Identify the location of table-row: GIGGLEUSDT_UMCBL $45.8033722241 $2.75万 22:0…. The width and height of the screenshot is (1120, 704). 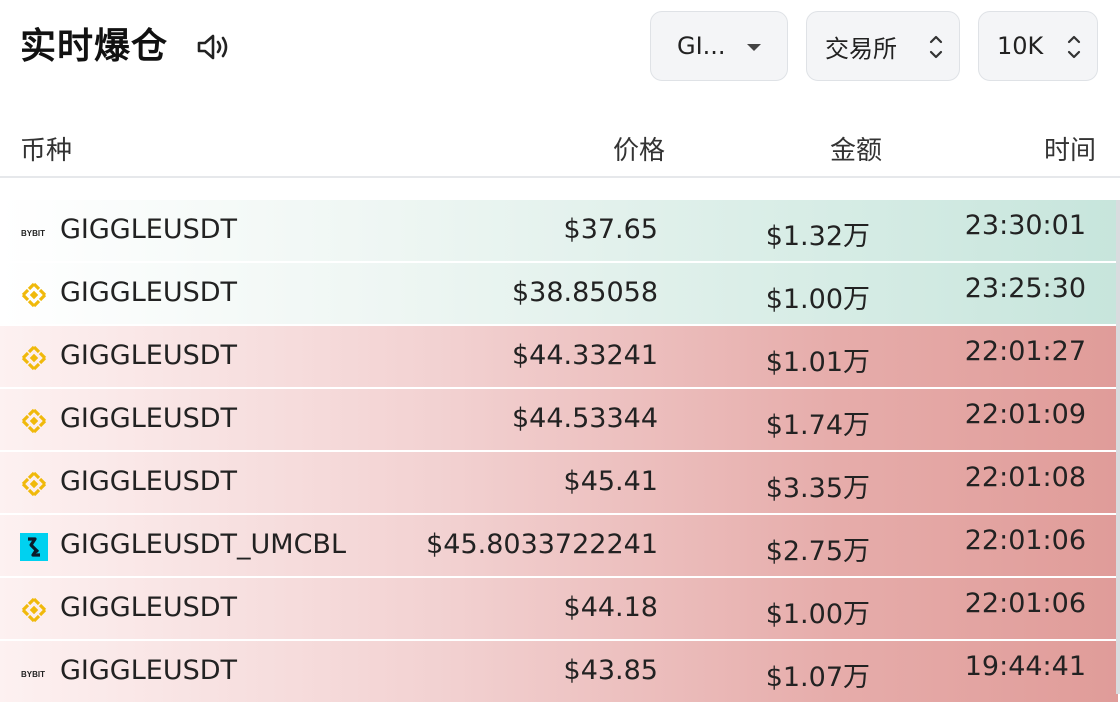
(559, 546).